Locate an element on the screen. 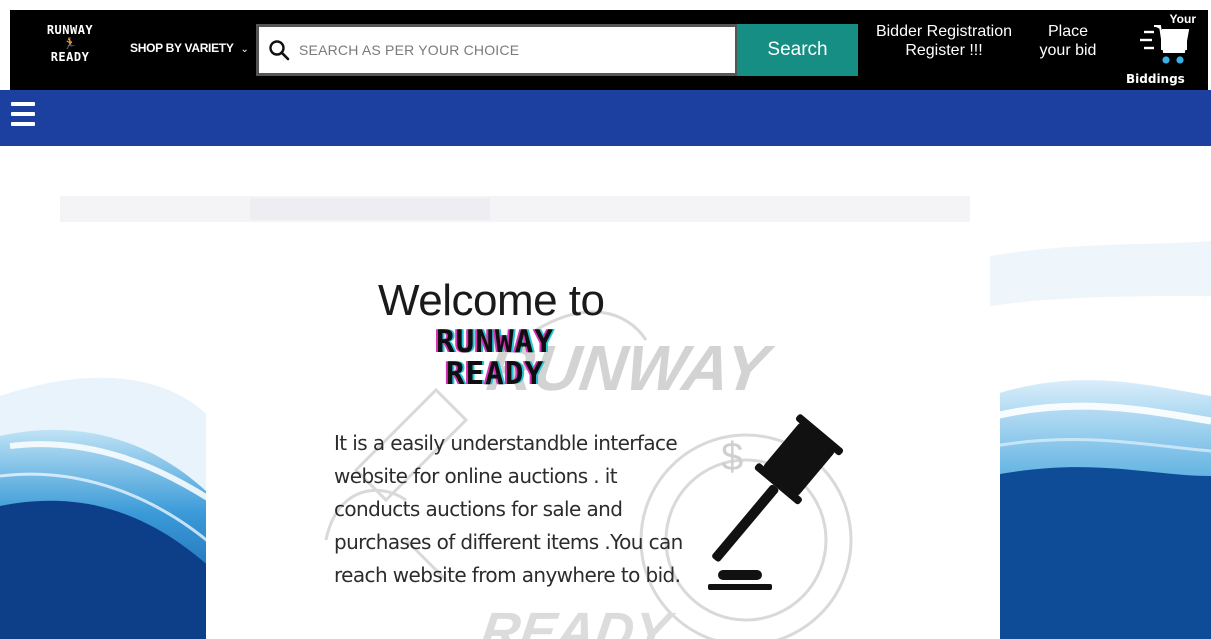 The width and height of the screenshot is (1211, 639). your-biddings-cart: Your Biddings is located at coordinates (1164, 50).